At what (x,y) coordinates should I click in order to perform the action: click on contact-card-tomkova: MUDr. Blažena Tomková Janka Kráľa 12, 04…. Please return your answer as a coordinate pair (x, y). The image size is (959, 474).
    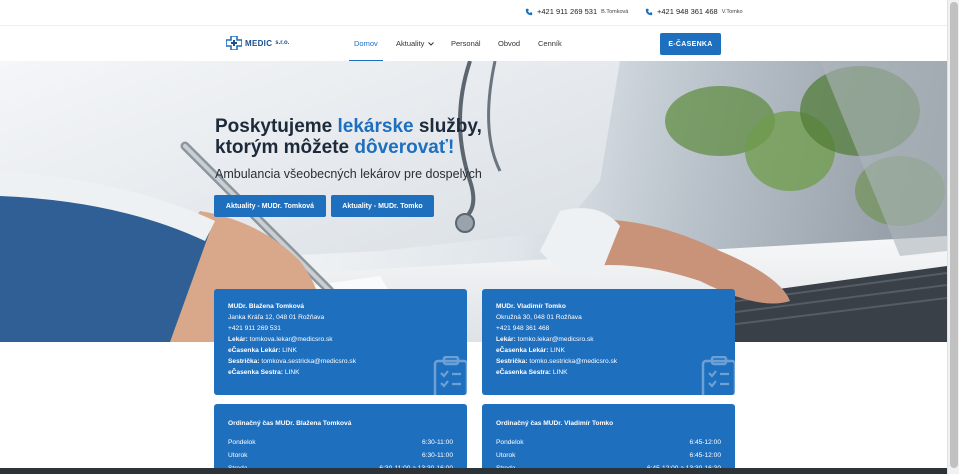
    Looking at the image, I should click on (340, 342).